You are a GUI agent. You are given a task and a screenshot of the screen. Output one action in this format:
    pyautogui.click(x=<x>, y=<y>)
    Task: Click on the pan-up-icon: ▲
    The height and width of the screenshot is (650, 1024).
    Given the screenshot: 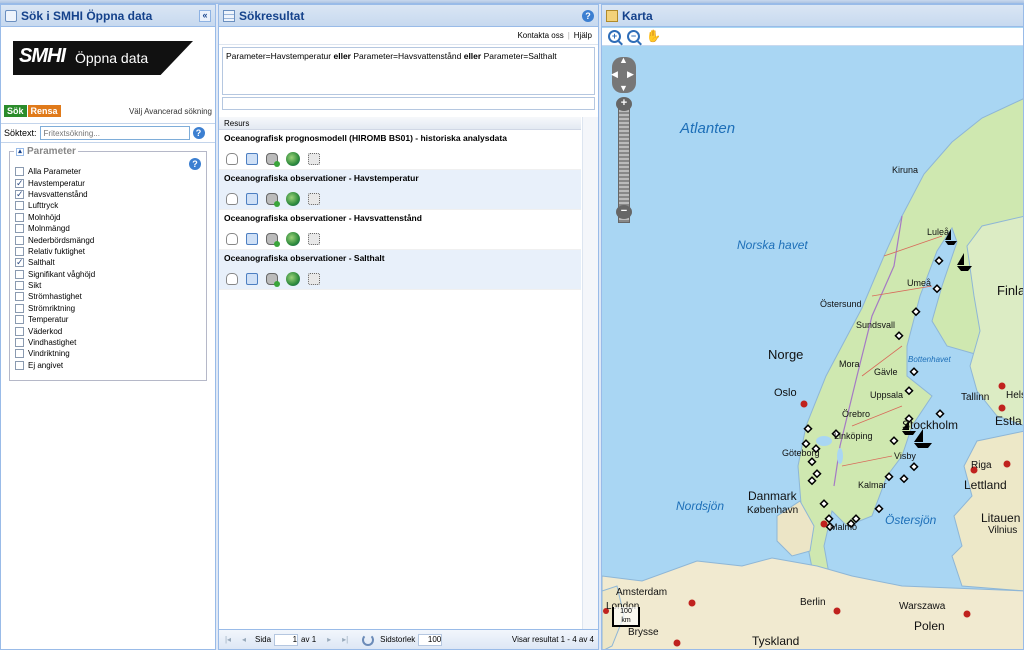 What is the action you would take?
    pyautogui.click(x=623, y=60)
    